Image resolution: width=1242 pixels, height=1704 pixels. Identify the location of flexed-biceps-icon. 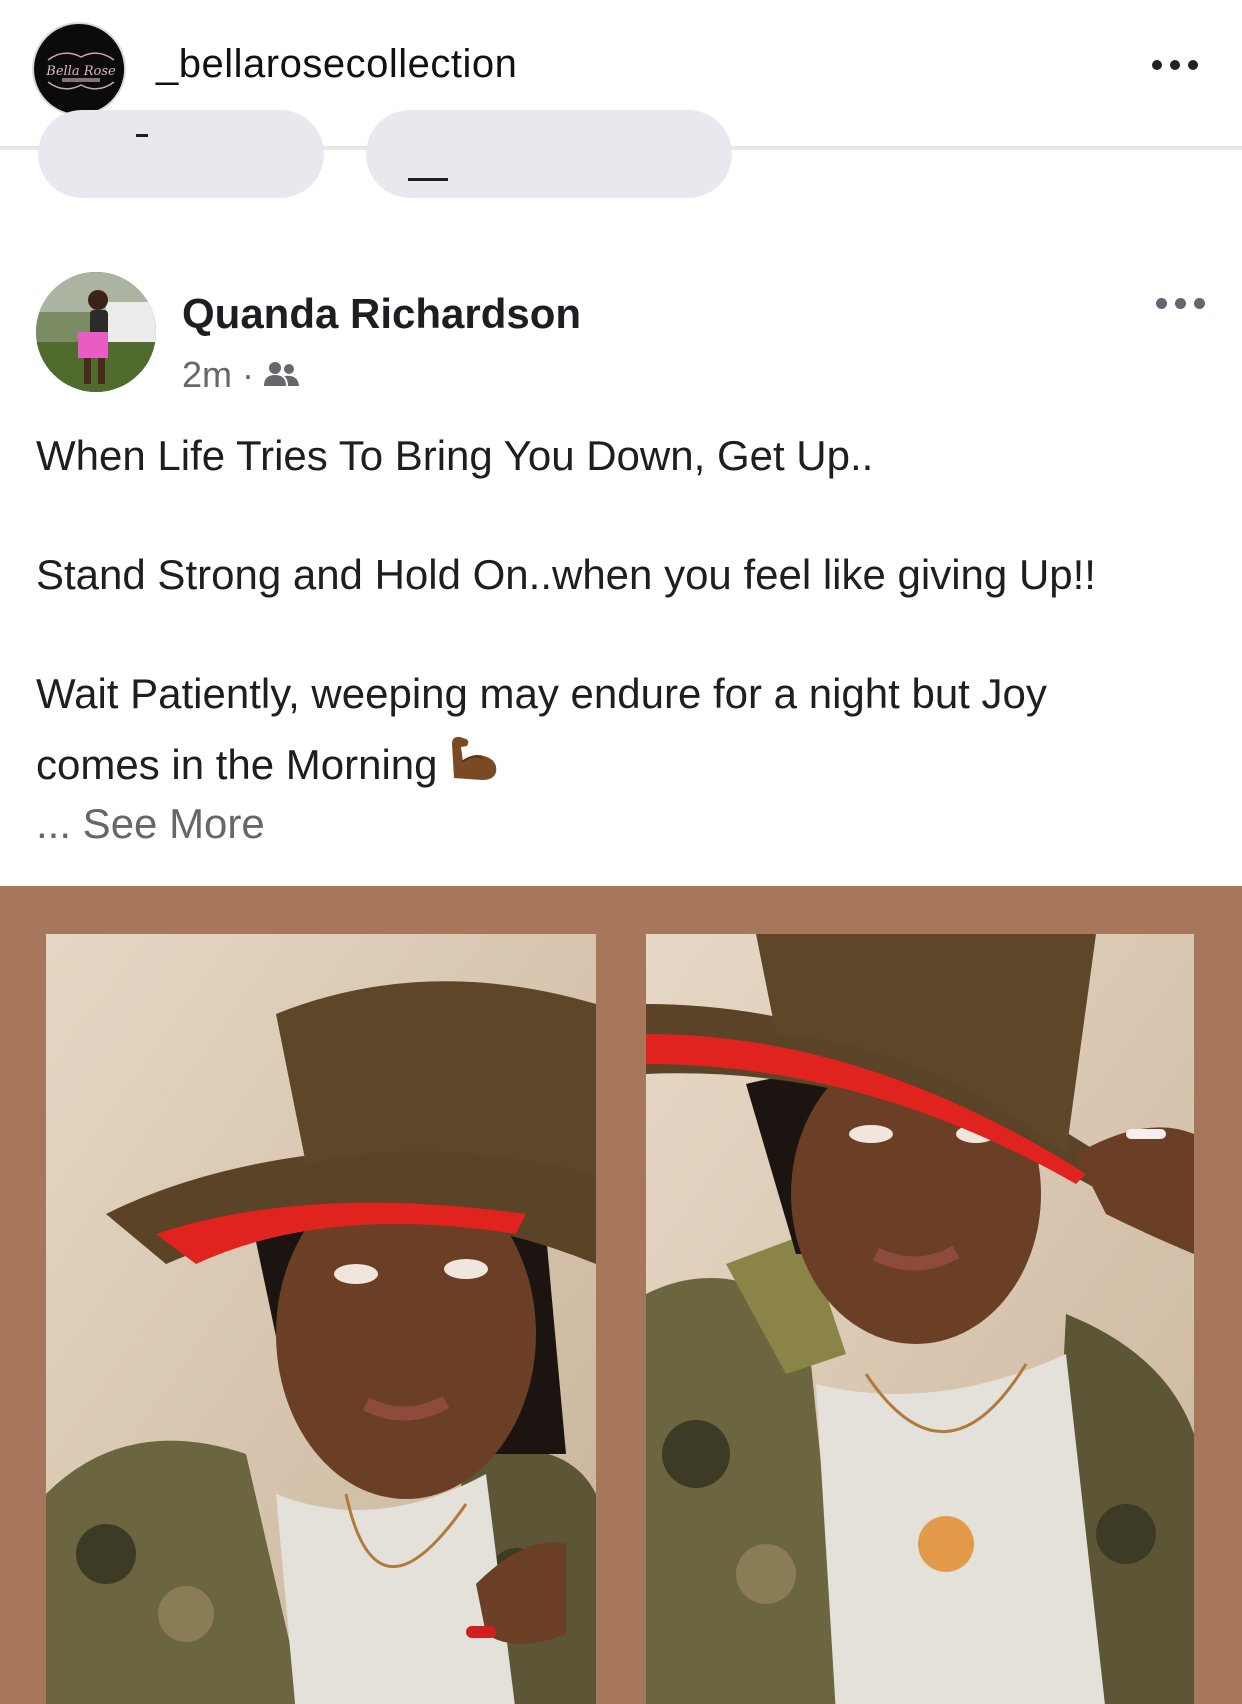
(474, 767).